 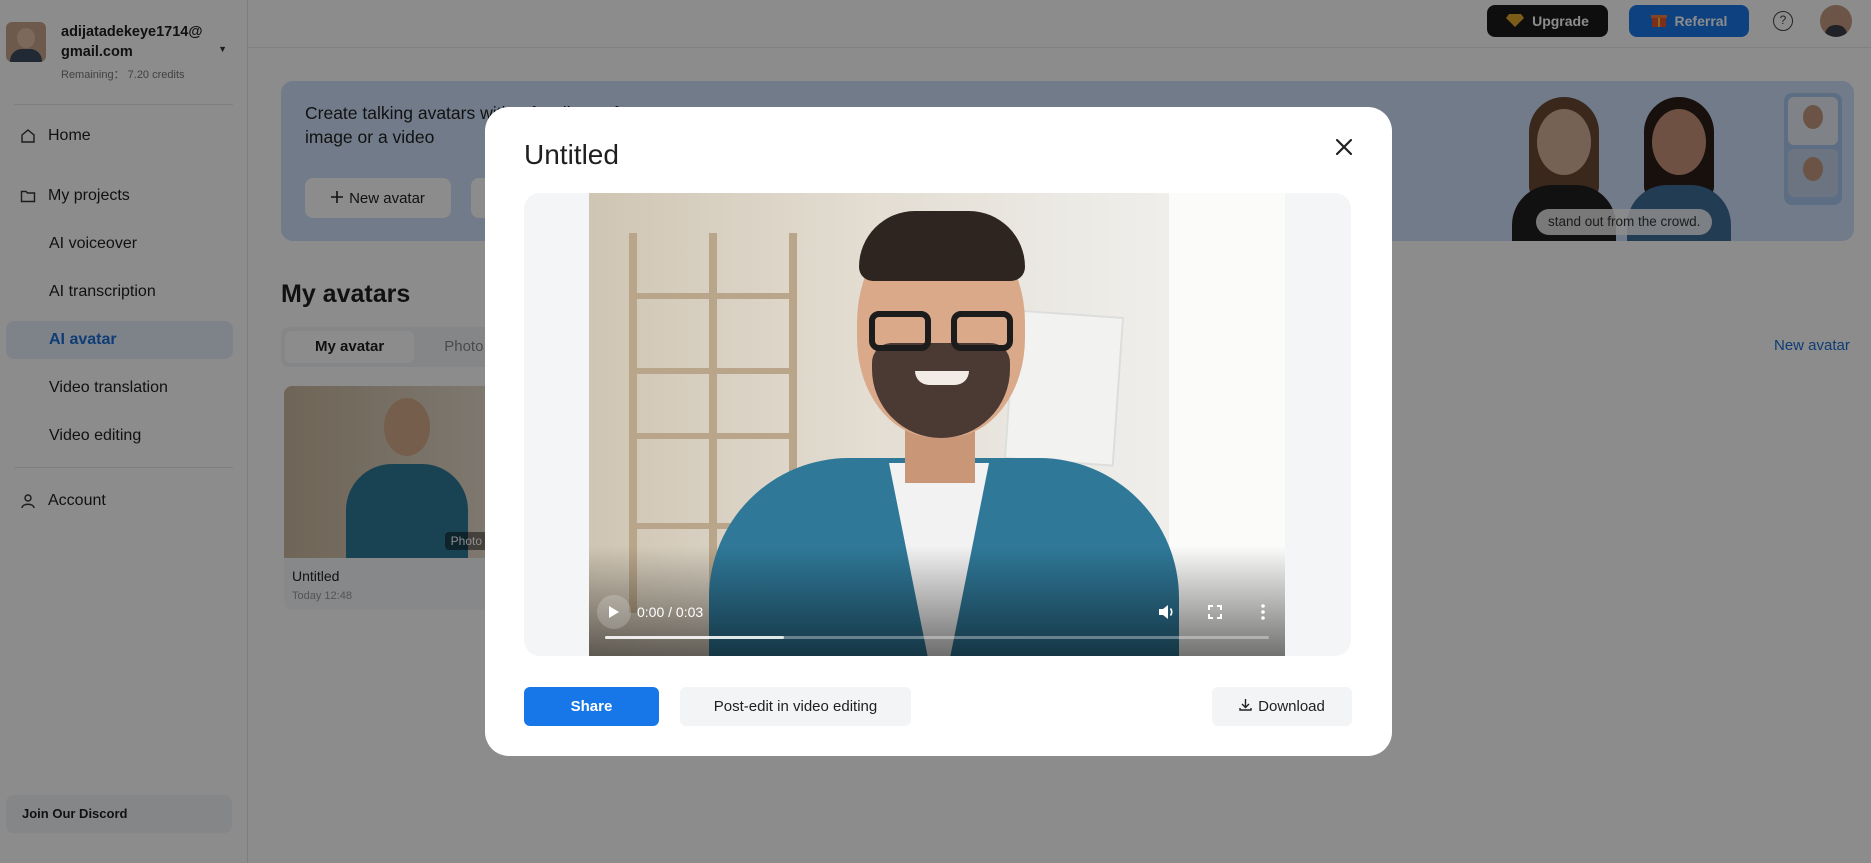 I want to click on volume-icon, so click(x=1167, y=612).